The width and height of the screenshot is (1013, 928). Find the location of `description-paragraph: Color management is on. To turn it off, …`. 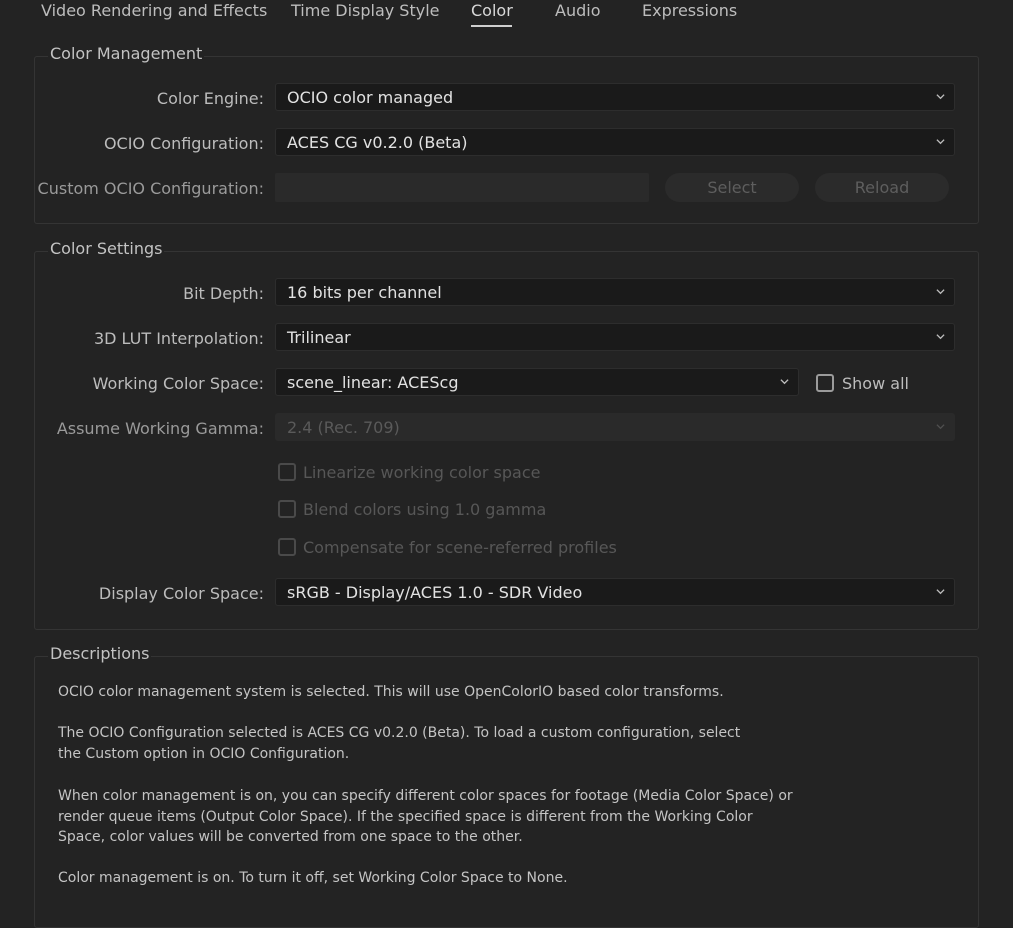

description-paragraph: Color management is on. To turn it off, … is located at coordinates (313, 878).